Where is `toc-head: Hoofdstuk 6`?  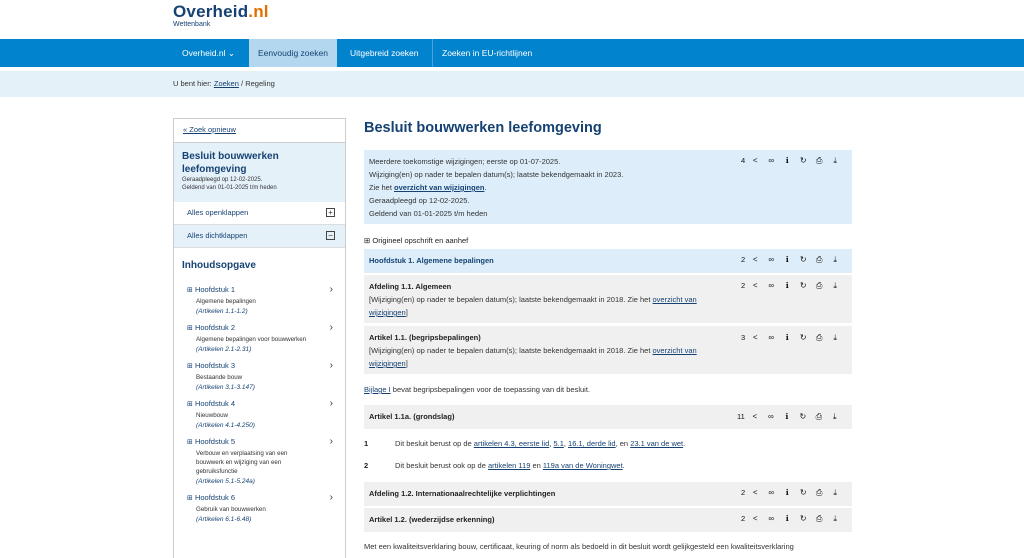 toc-head: Hoofdstuk 6 is located at coordinates (215, 497).